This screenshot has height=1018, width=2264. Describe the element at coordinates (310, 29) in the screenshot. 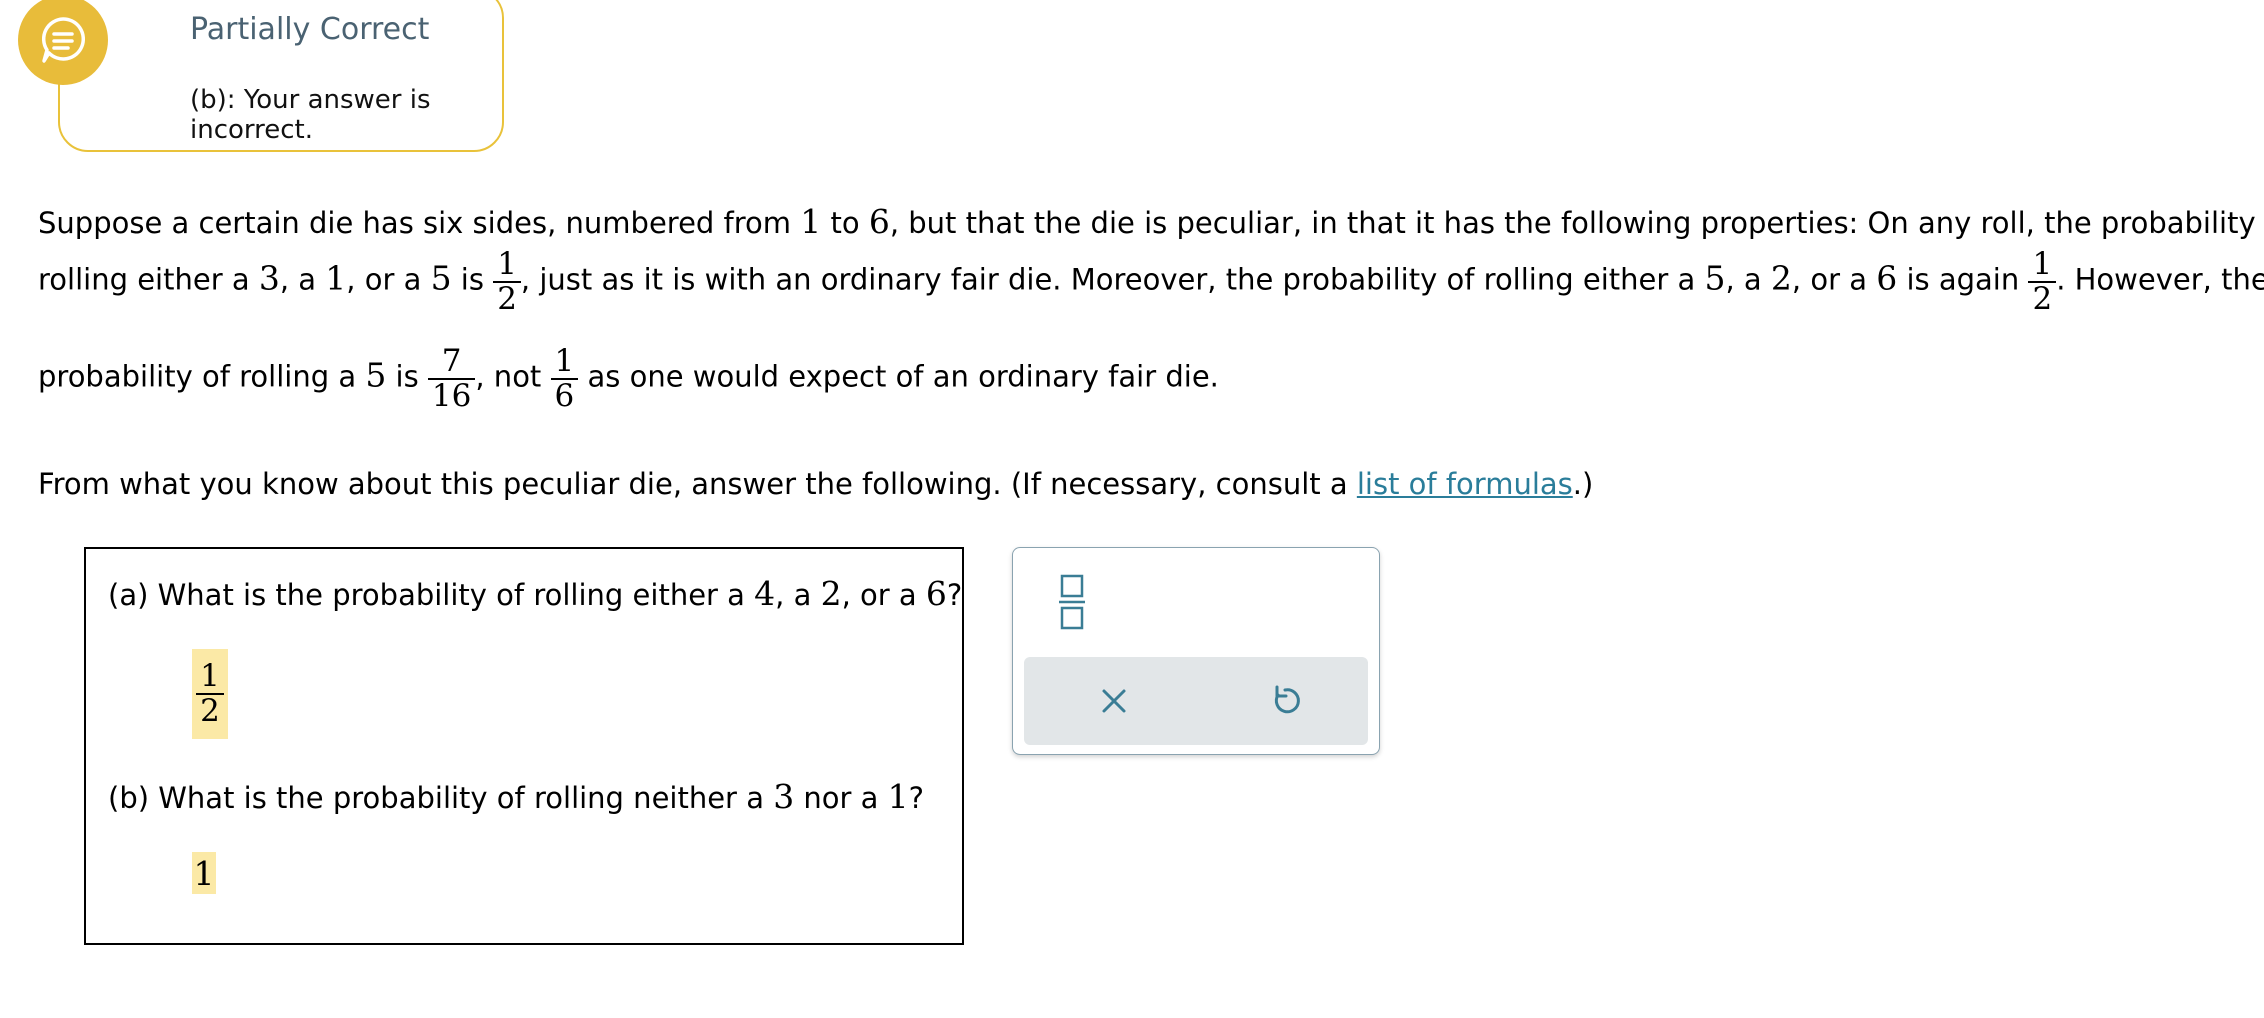

I see `feedback-title: Partially Correct` at that location.